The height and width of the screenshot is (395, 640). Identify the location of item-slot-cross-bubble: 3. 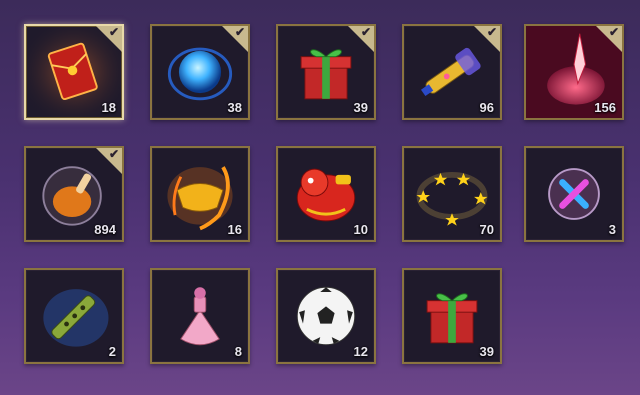
(574, 194).